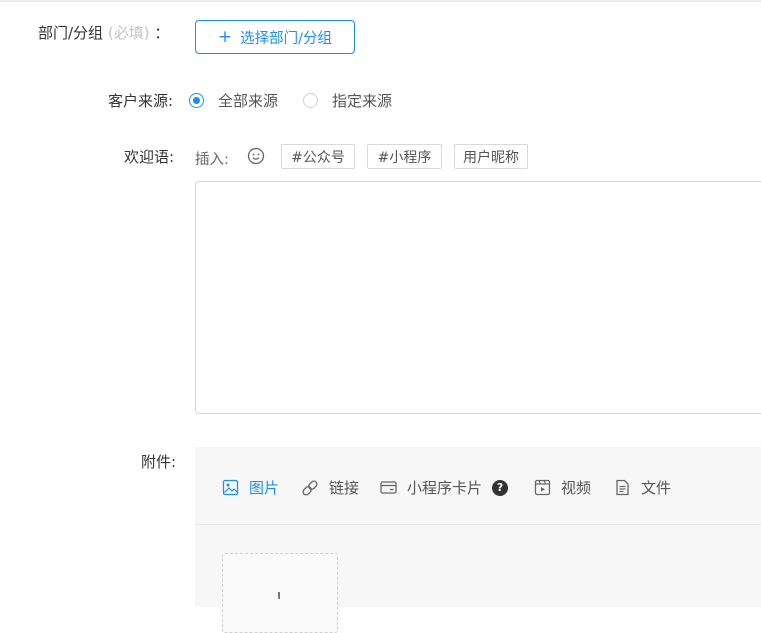 Image resolution: width=761 pixels, height=633 pixels. I want to click on customer-source-label: 客户来源:, so click(141, 101).